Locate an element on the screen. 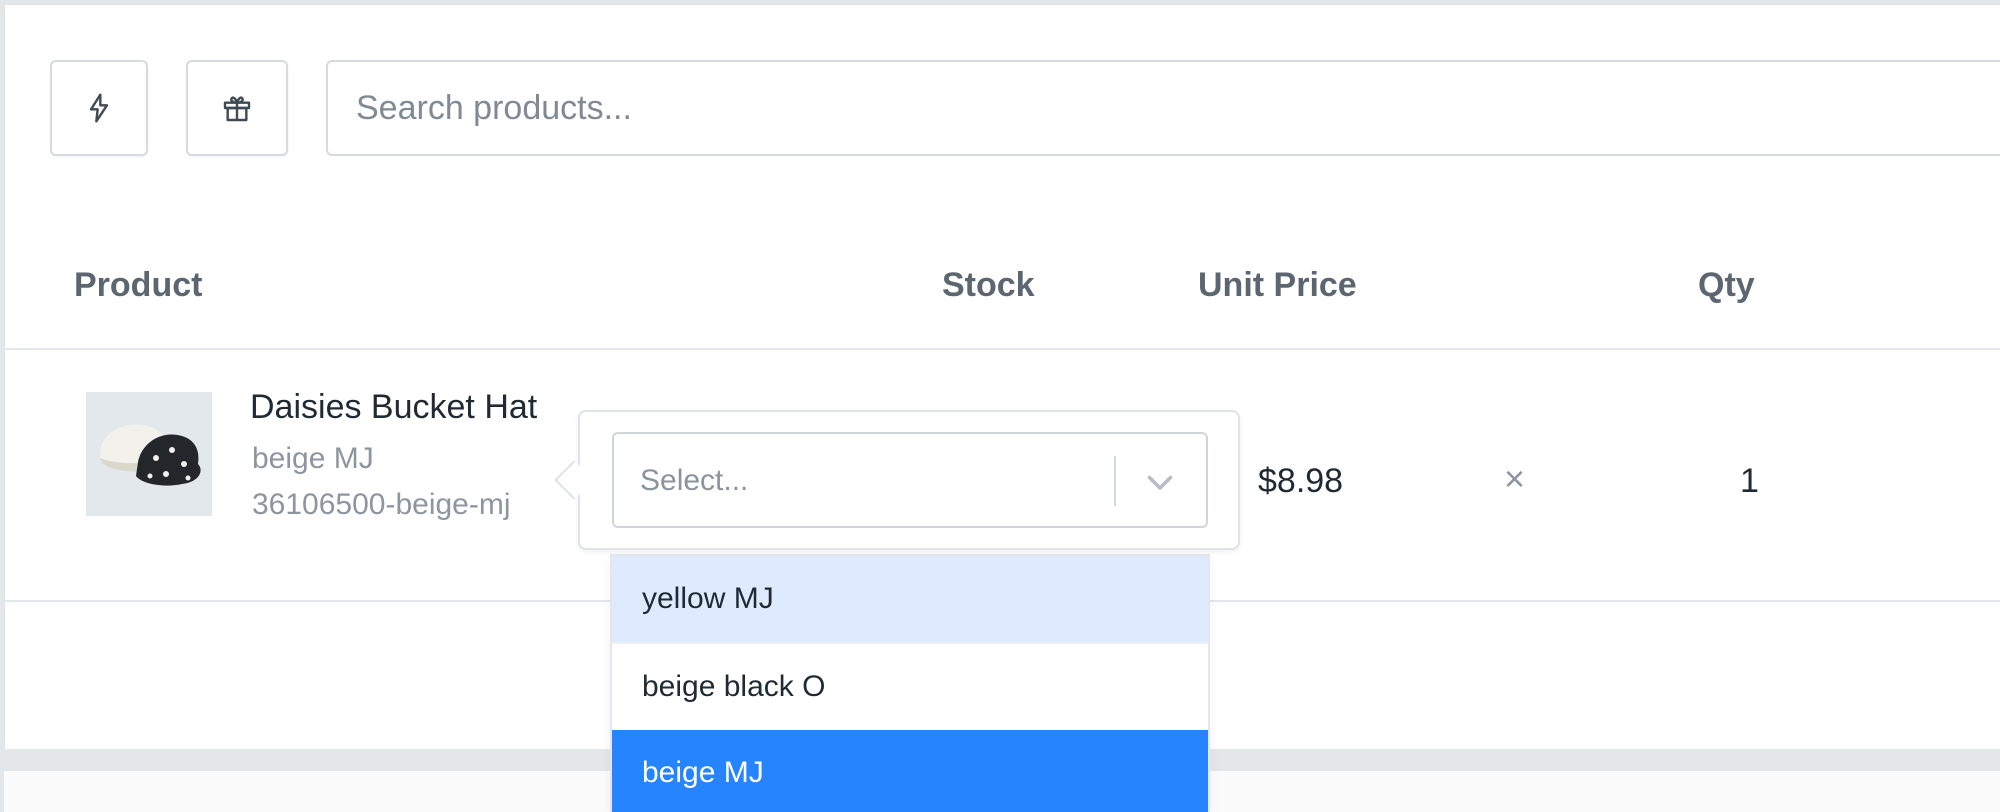  product-sku: 36106500-beige-mj is located at coordinates (381, 504).